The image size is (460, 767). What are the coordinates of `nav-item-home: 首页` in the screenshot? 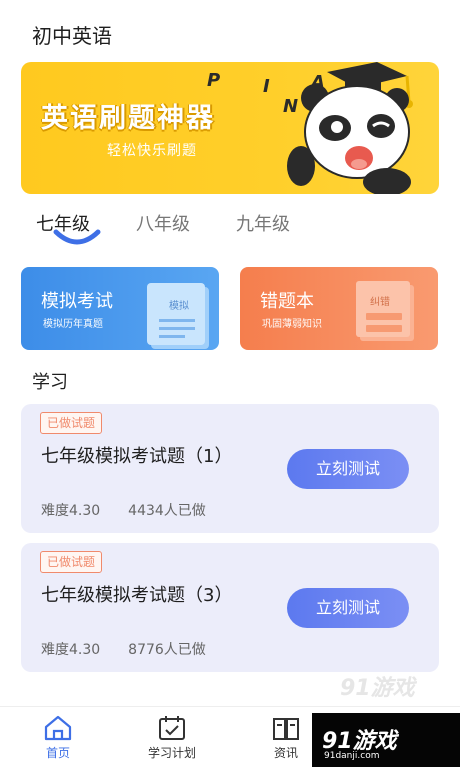 It's located at (58, 738).